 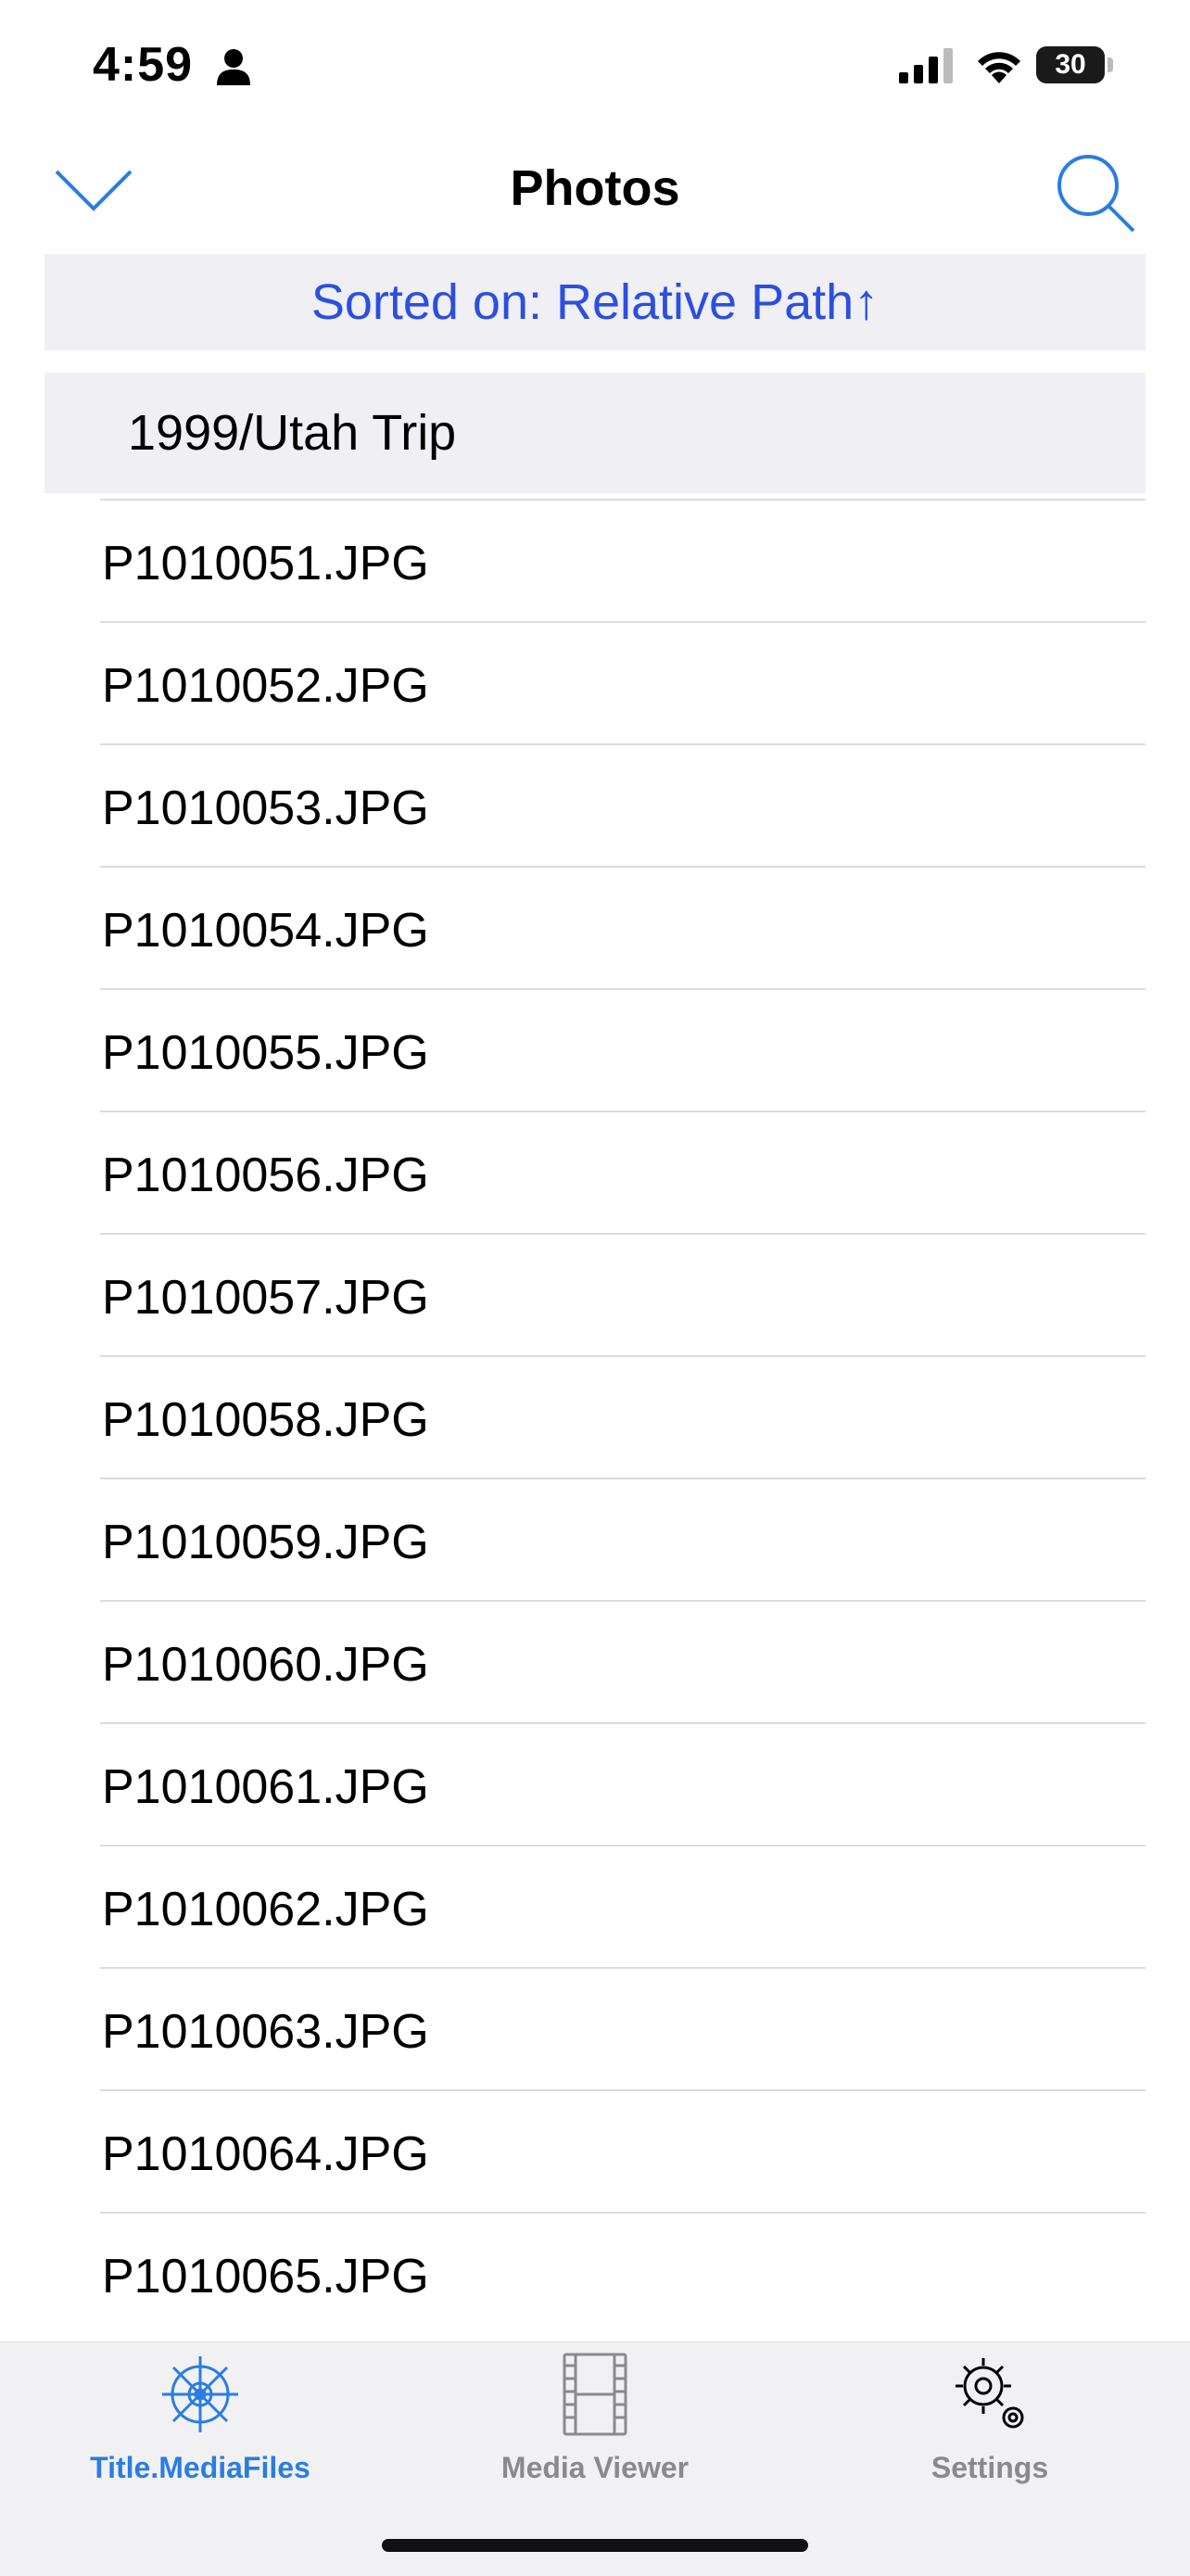 What do you see at coordinates (595, 2467) in the screenshot?
I see `tab-label: Media Viewer` at bounding box center [595, 2467].